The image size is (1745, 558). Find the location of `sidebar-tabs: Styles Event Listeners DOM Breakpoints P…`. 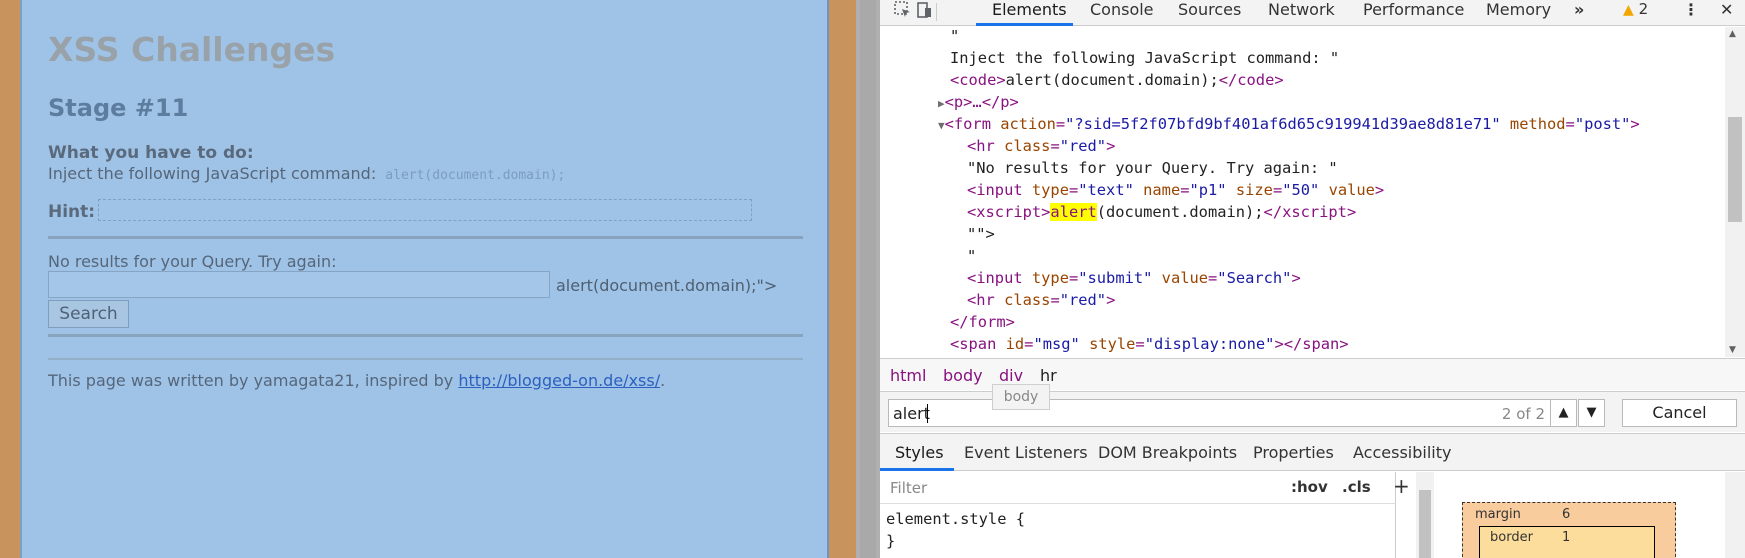

sidebar-tabs: Styles Event Listeners DOM Breakpoints P… is located at coordinates (1312, 452).